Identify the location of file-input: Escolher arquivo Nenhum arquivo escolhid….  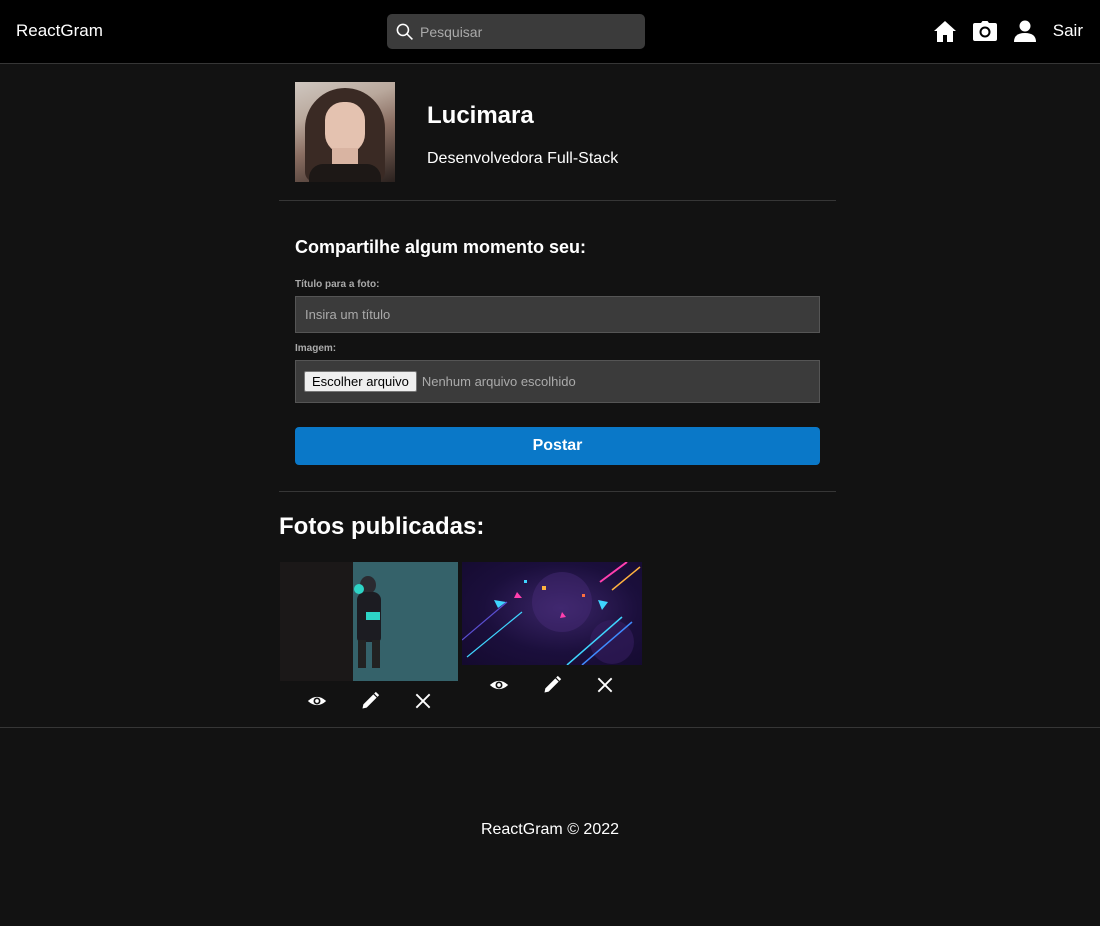
(557, 381).